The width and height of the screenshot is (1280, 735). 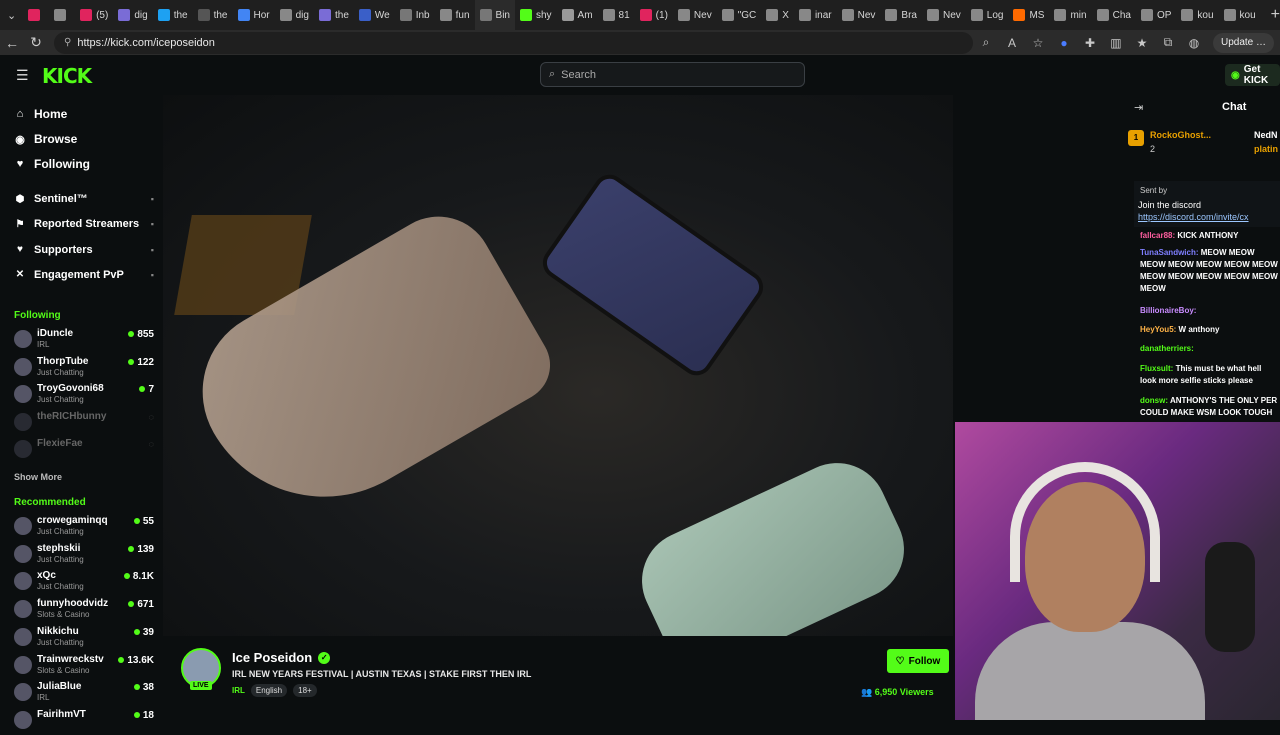 I want to click on favorite-star-icon: ☆, so click(x=1038, y=43).